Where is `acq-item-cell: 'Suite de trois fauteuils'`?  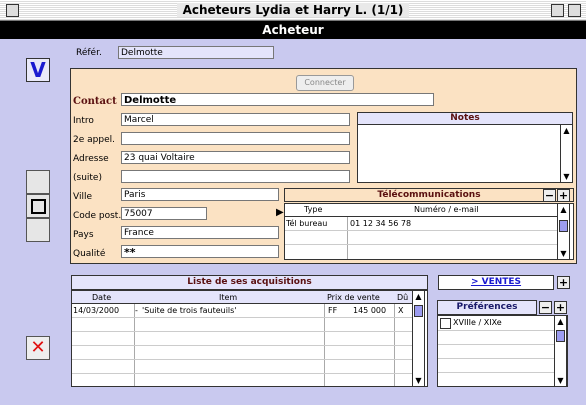
acq-item-cell: 'Suite de trois fauteuils' is located at coordinates (189, 310).